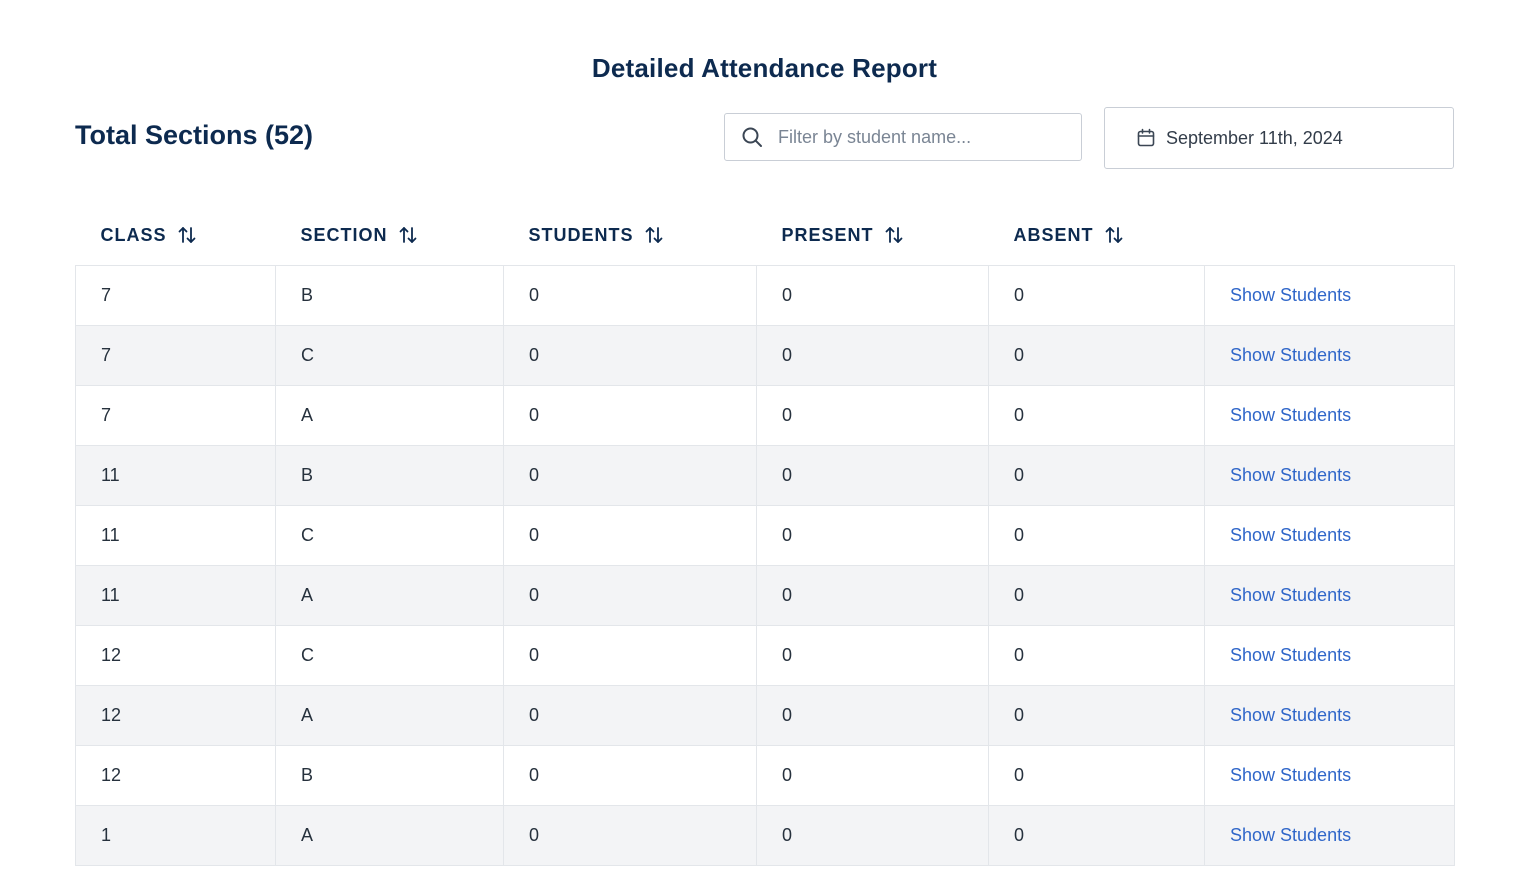 Image resolution: width=1529 pixels, height=884 pixels. What do you see at coordinates (581, 234) in the screenshot?
I see `column-header-label: STUDENTS` at bounding box center [581, 234].